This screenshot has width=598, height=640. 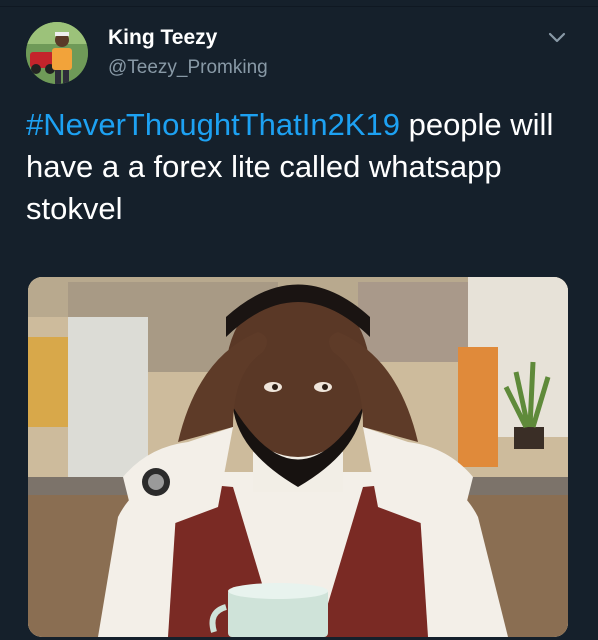 What do you see at coordinates (188, 68) in the screenshot?
I see `author-handle: @Teezy_Promking` at bounding box center [188, 68].